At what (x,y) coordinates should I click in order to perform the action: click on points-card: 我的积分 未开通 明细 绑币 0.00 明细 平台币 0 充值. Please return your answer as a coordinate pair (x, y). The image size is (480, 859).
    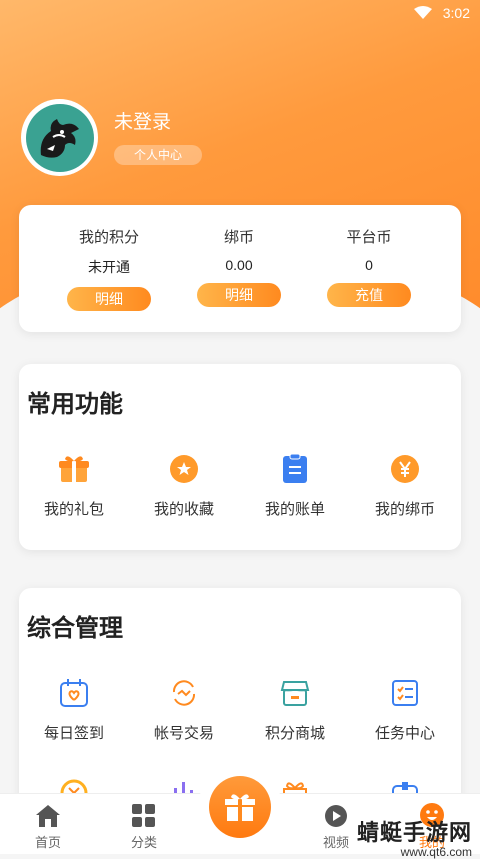
    Looking at the image, I should click on (240, 268).